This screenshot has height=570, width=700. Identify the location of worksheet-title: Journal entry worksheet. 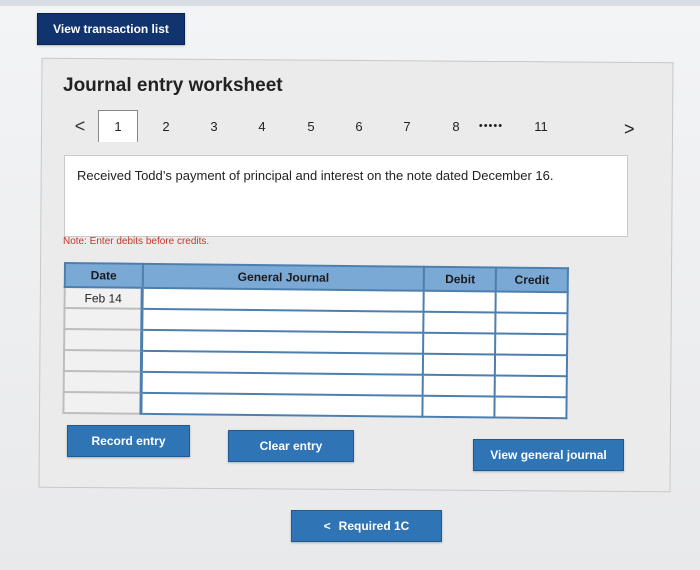
(173, 85).